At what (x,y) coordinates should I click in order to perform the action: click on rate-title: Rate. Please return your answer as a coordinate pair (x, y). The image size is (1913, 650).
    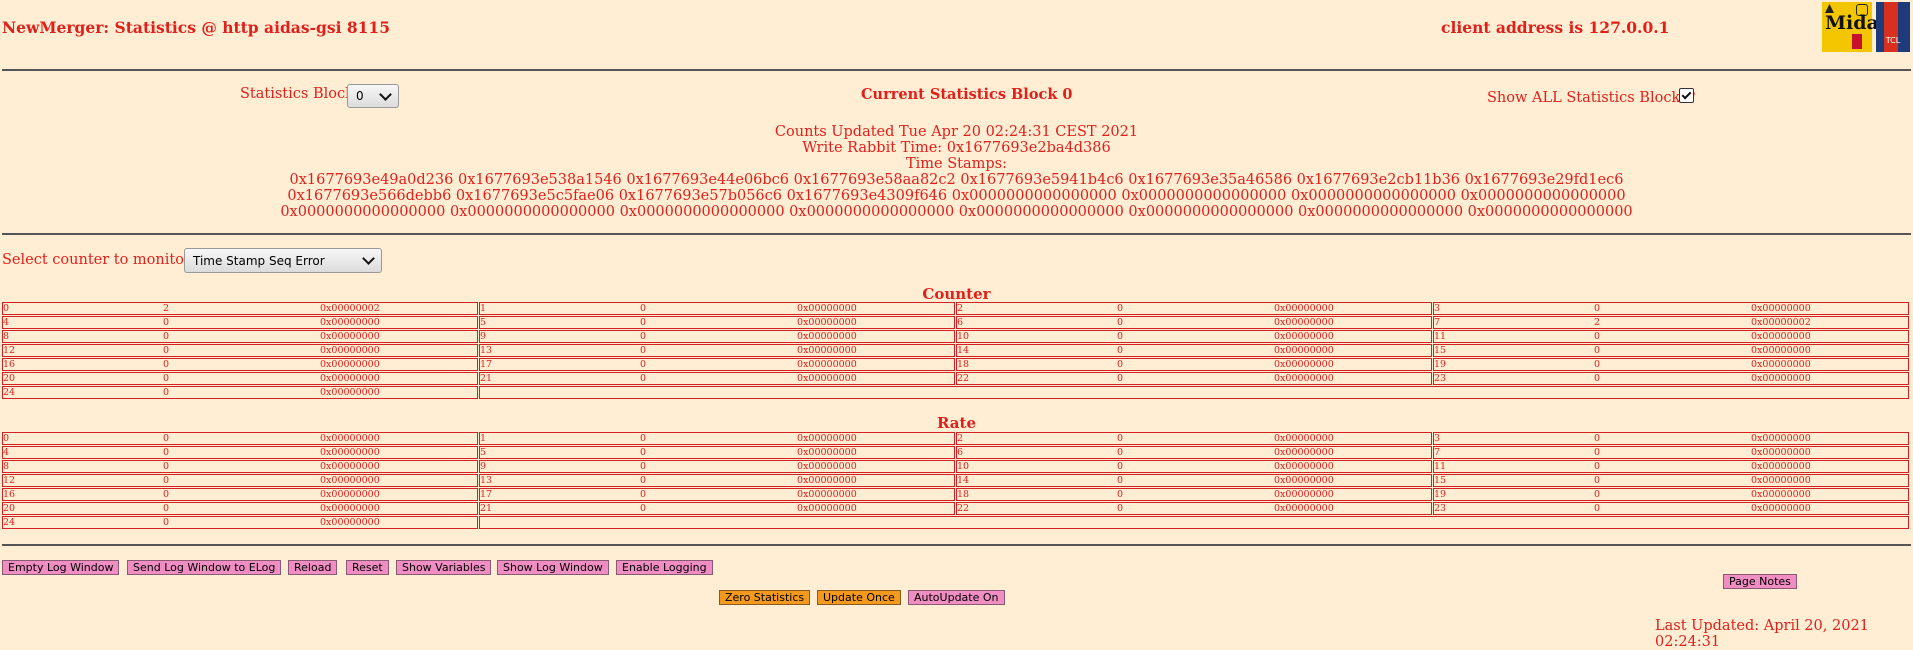
    Looking at the image, I should click on (956, 423).